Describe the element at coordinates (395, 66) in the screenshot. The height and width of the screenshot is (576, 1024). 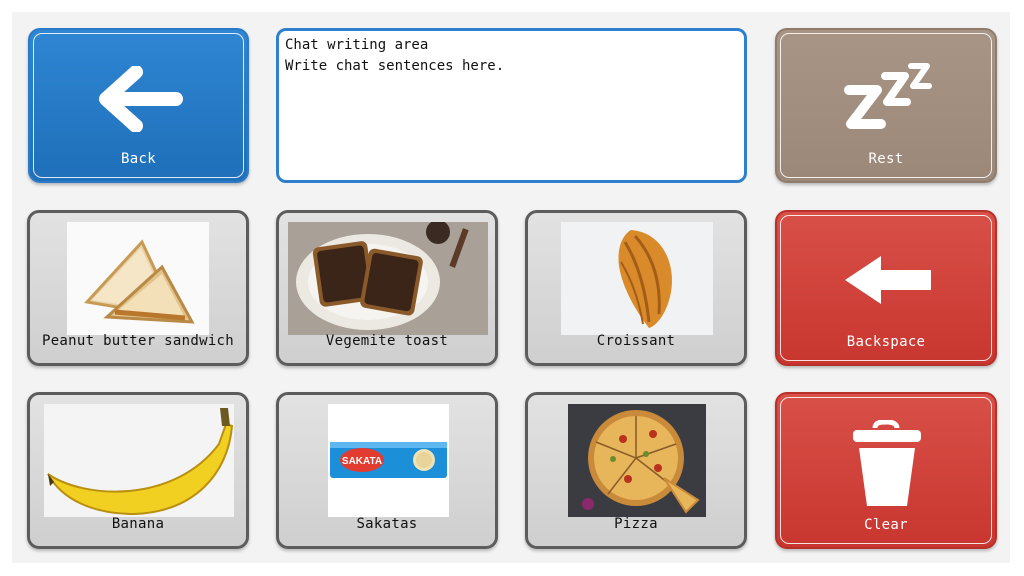
I see `chat-line-2: Write chat sentences here.` at that location.